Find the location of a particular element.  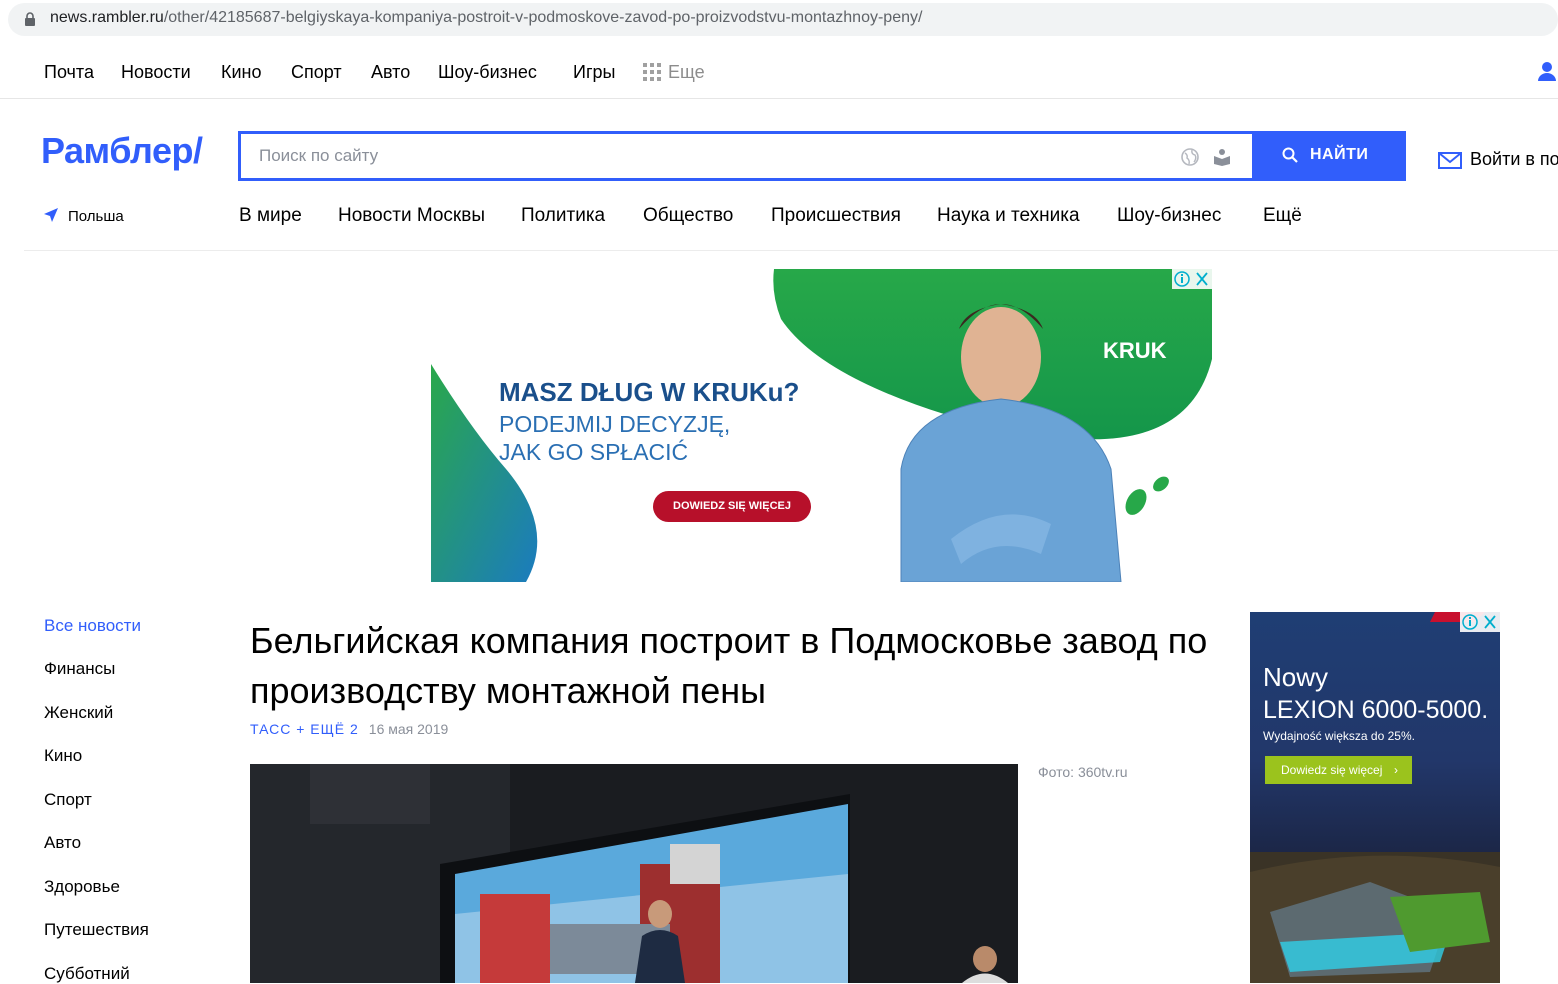

side-ad-line-1: Nowy is located at coordinates (1296, 677).